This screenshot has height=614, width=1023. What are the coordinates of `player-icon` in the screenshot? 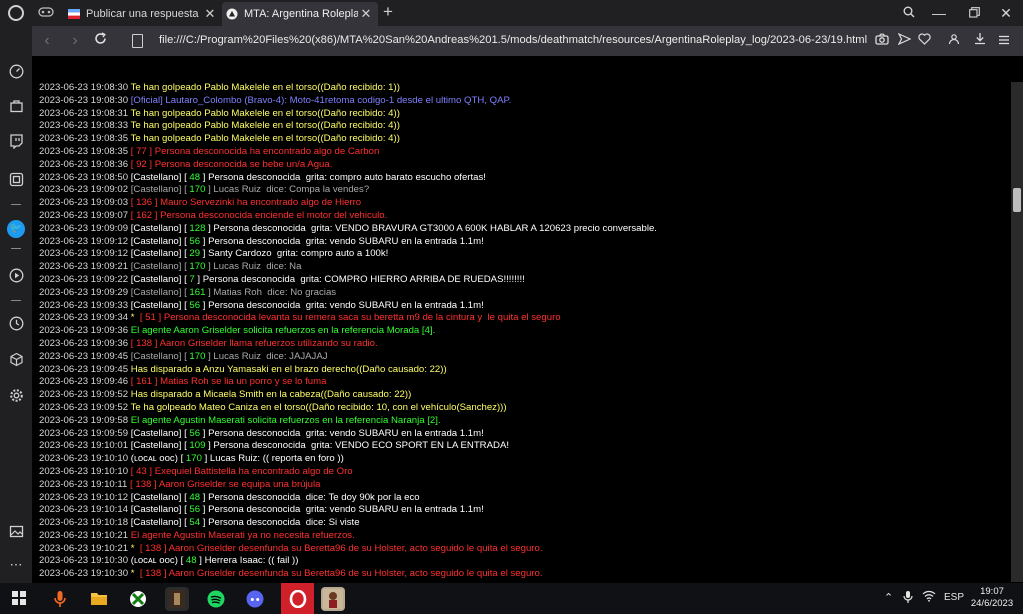 It's located at (16, 277).